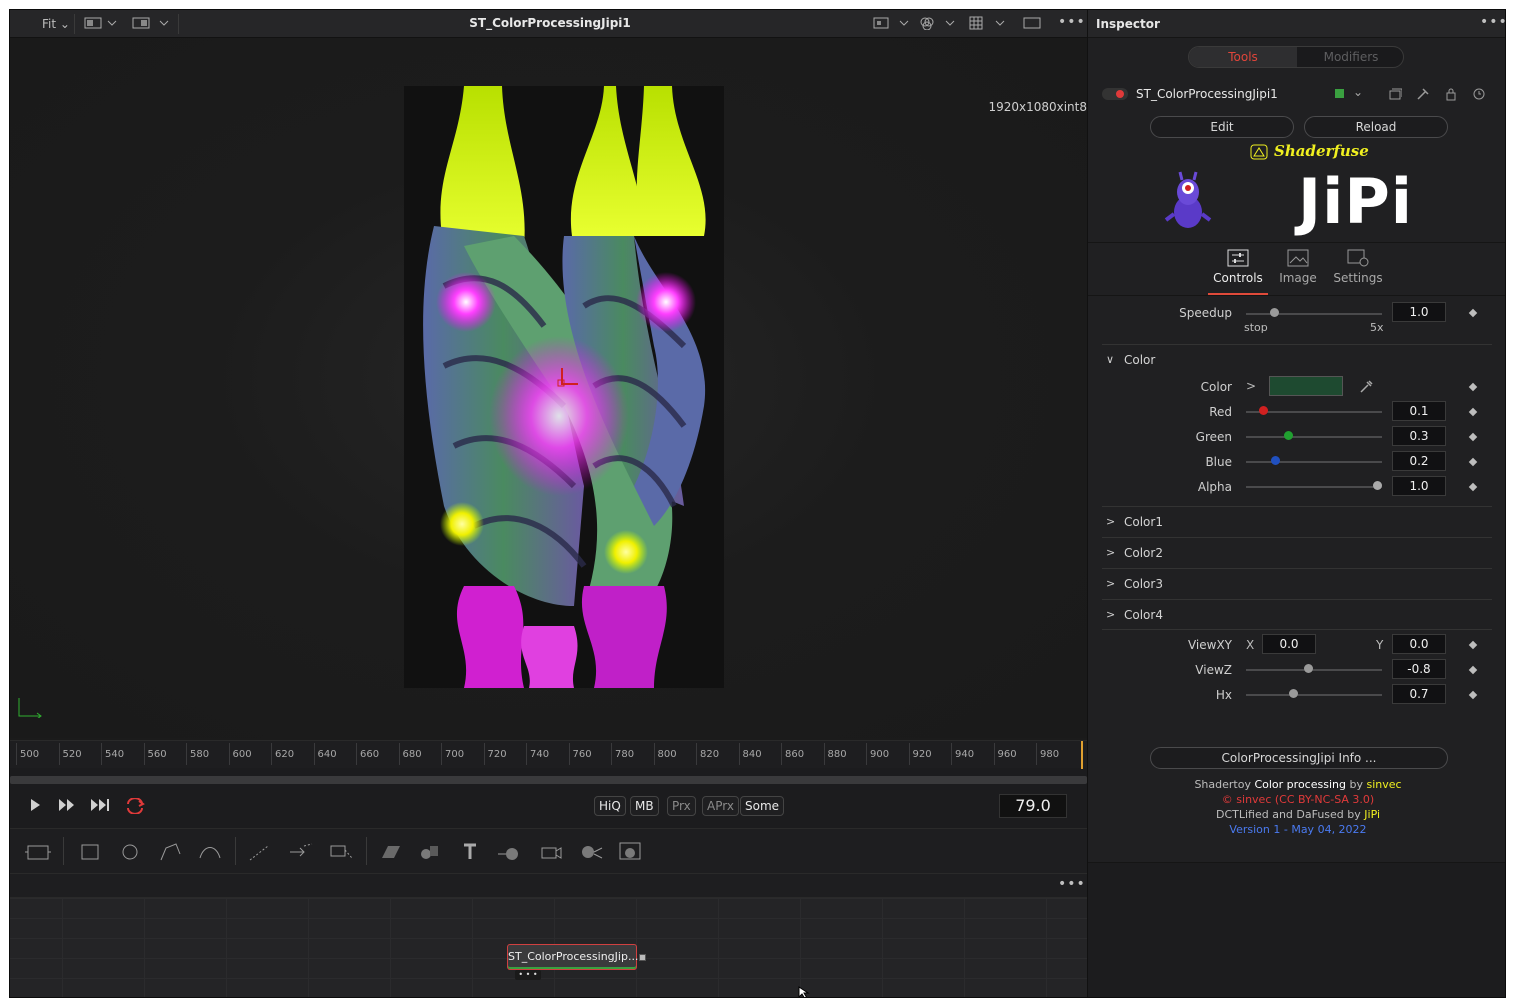 The image size is (1514, 1006). Describe the element at coordinates (548, 780) in the screenshot. I see `timeline-scrubber` at that location.